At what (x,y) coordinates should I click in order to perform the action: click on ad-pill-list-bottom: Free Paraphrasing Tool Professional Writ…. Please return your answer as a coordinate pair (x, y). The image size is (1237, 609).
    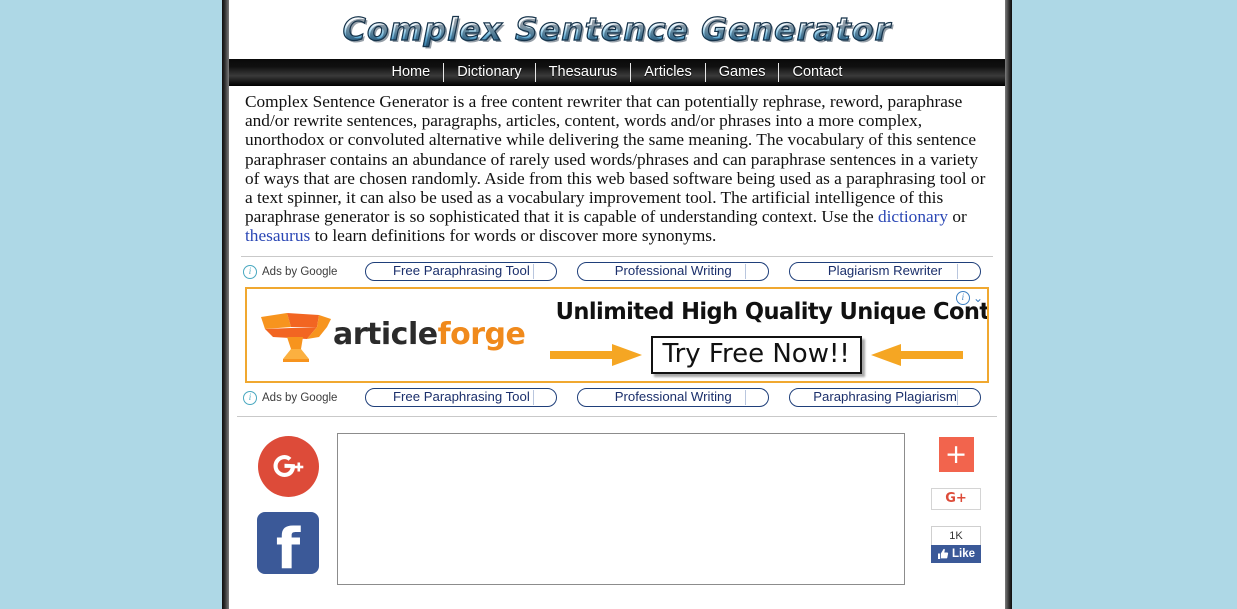
    Looking at the image, I should click on (673, 398).